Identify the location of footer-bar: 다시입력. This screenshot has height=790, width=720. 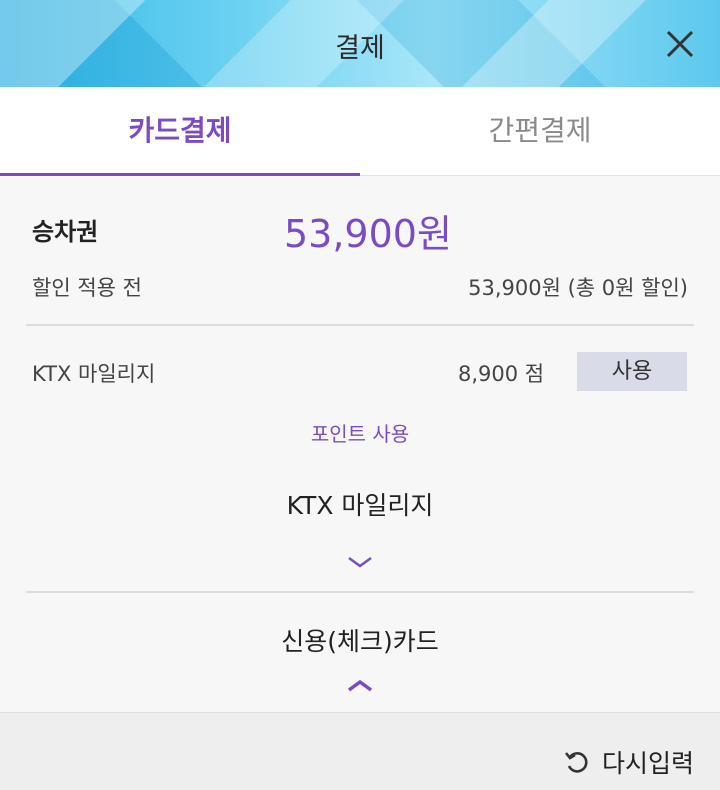
(360, 751).